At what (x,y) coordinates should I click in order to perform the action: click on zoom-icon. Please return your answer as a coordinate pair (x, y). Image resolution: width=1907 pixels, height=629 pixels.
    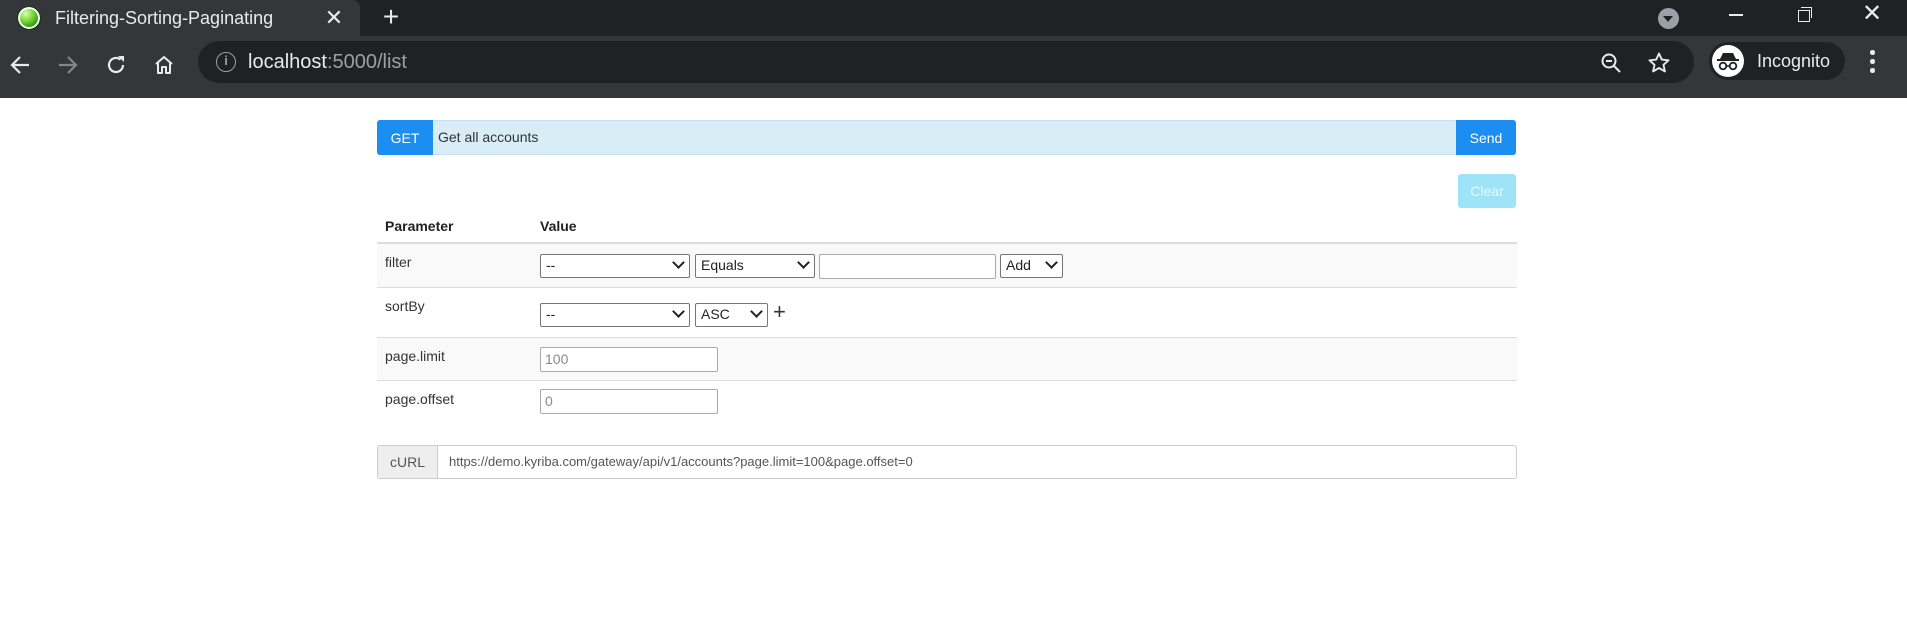
    Looking at the image, I should click on (1611, 64).